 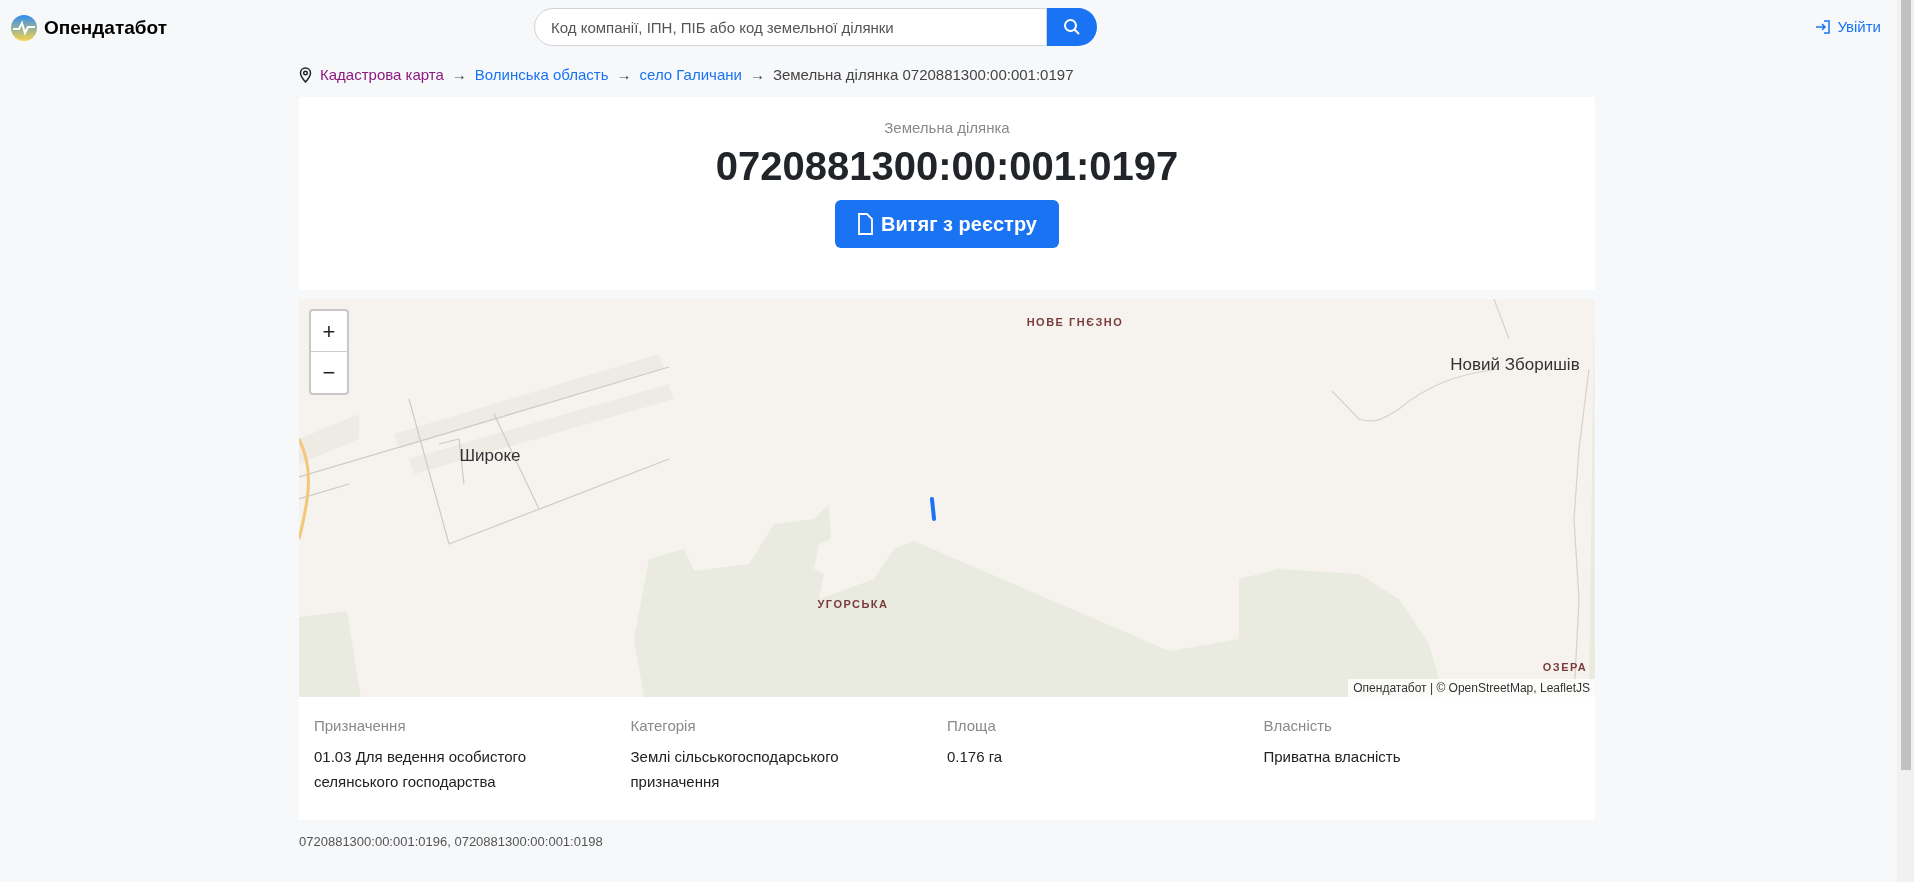 I want to click on scrollbar, so click(x=1905, y=441).